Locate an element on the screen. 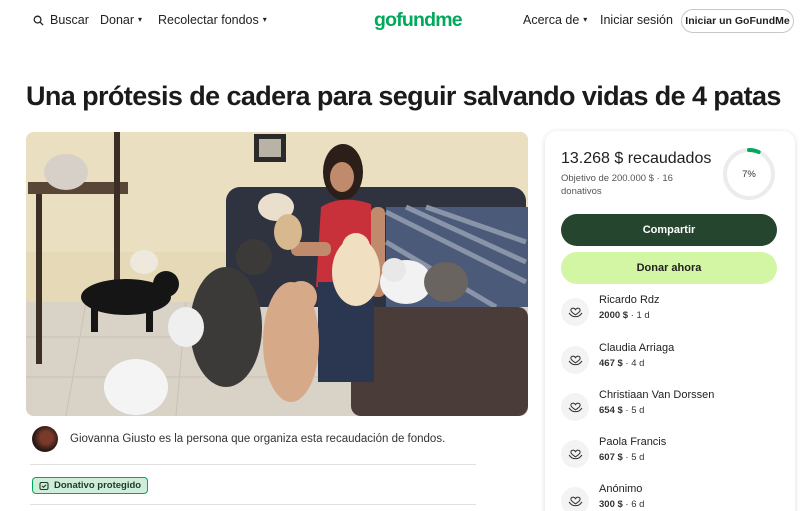 The width and height of the screenshot is (800, 511). start-gofundme-button: Iniciar un GoFundMe is located at coordinates (737, 21).